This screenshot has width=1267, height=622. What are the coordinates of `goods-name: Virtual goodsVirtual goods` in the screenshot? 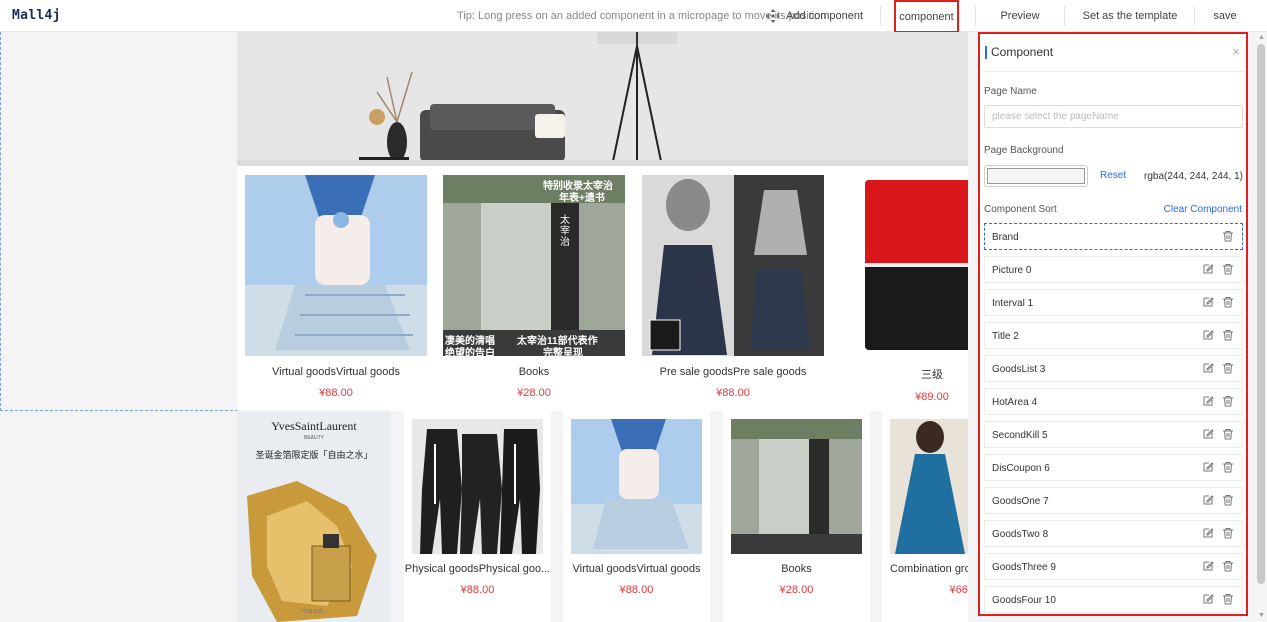 It's located at (636, 569).